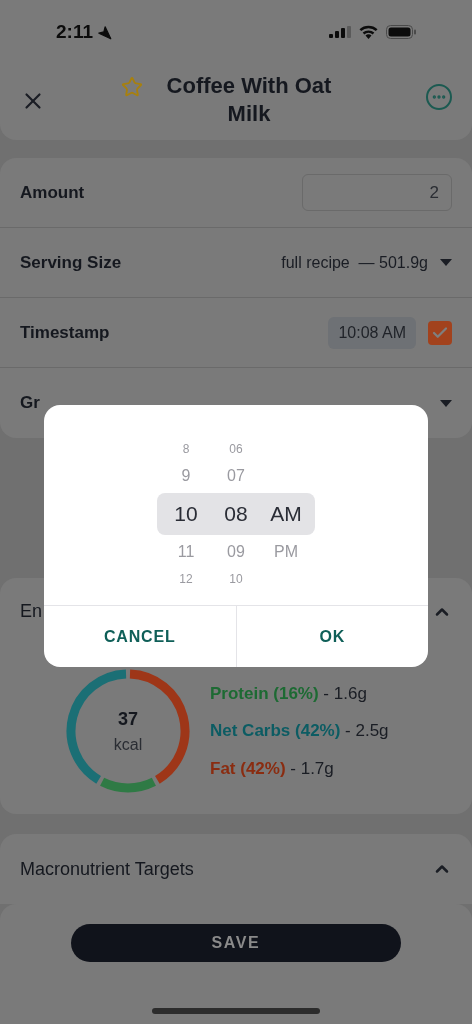 The image size is (472, 1024). What do you see at coordinates (128, 744) in the screenshot?
I see `calorie-unit: kcal` at bounding box center [128, 744].